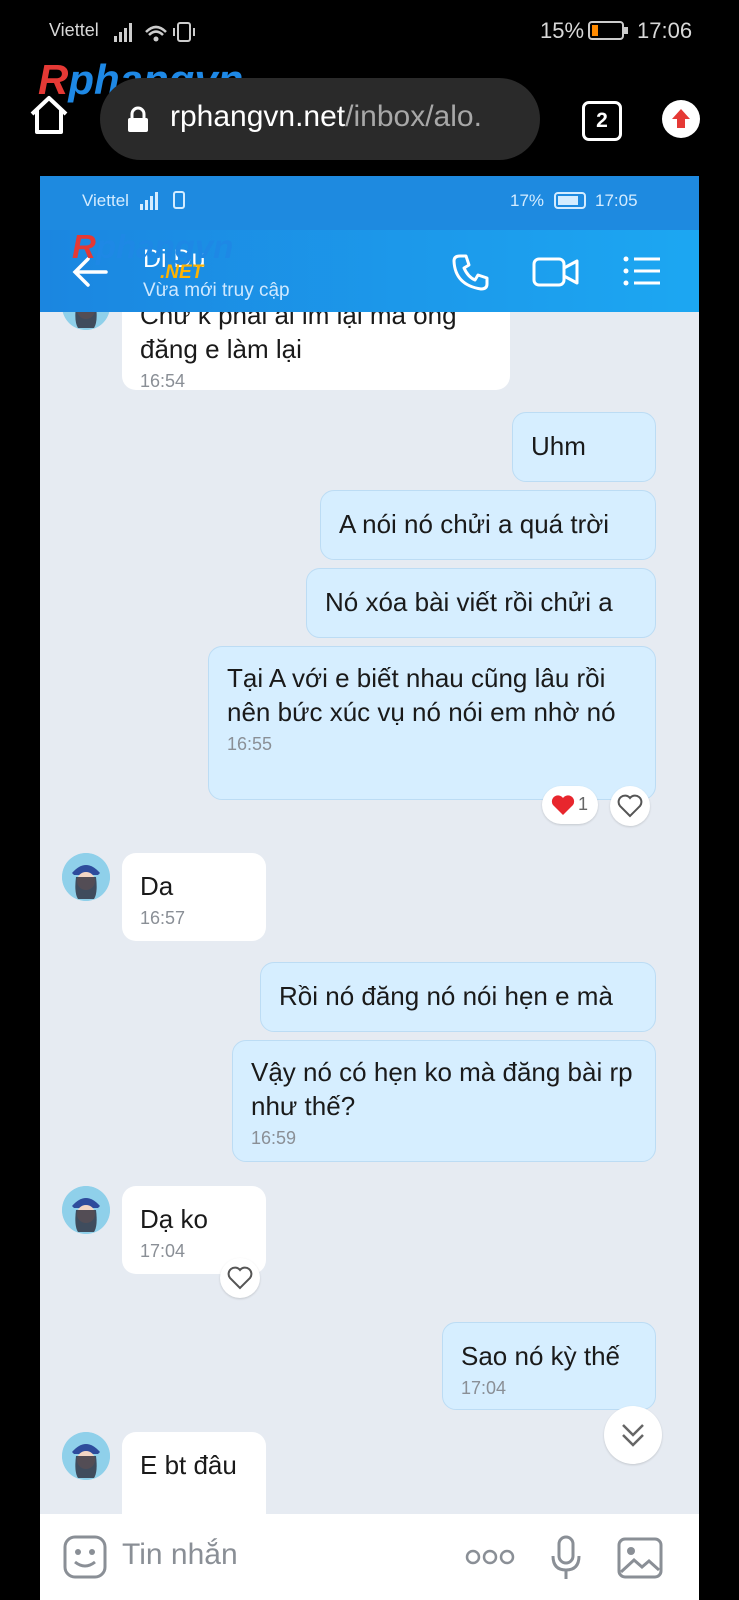 This screenshot has height=1600, width=739. Describe the element at coordinates (583, 804) in the screenshot. I see `reaction-count: 1` at that location.